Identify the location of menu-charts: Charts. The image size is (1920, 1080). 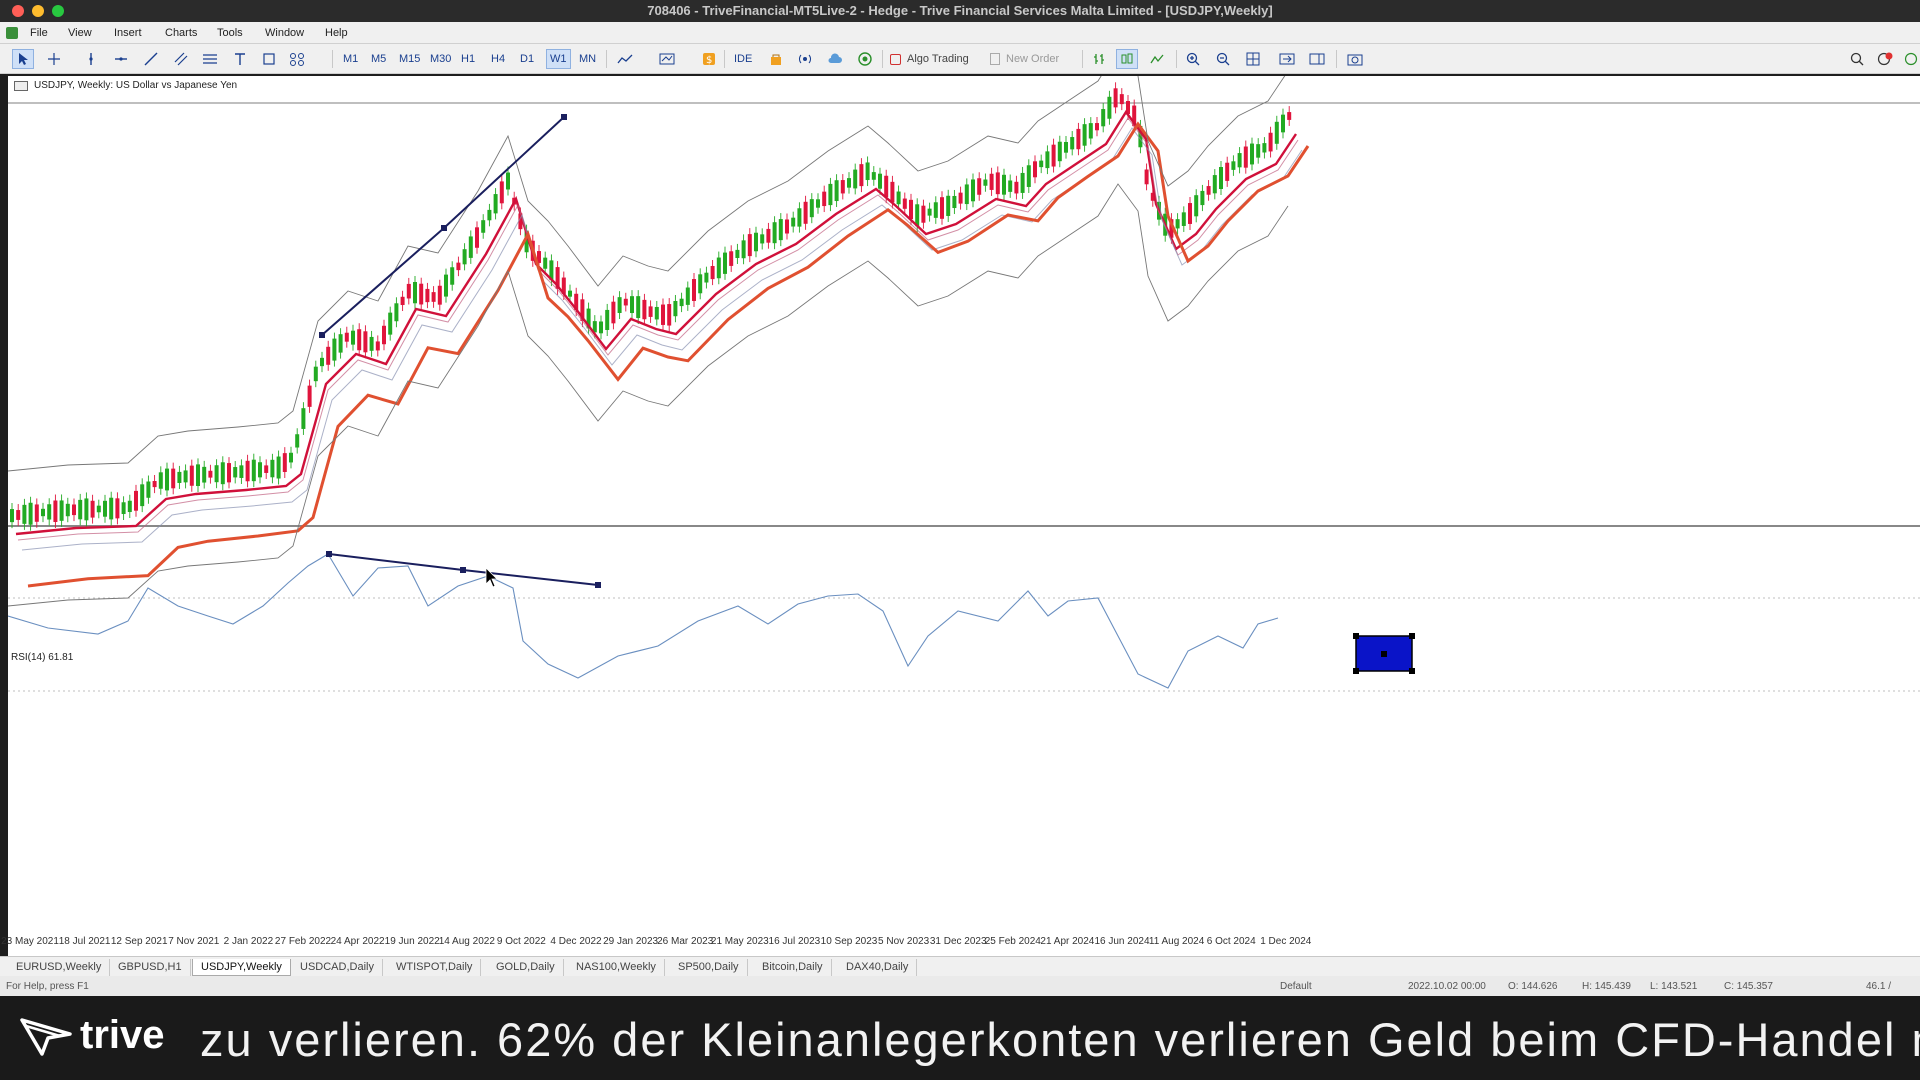
(181, 33).